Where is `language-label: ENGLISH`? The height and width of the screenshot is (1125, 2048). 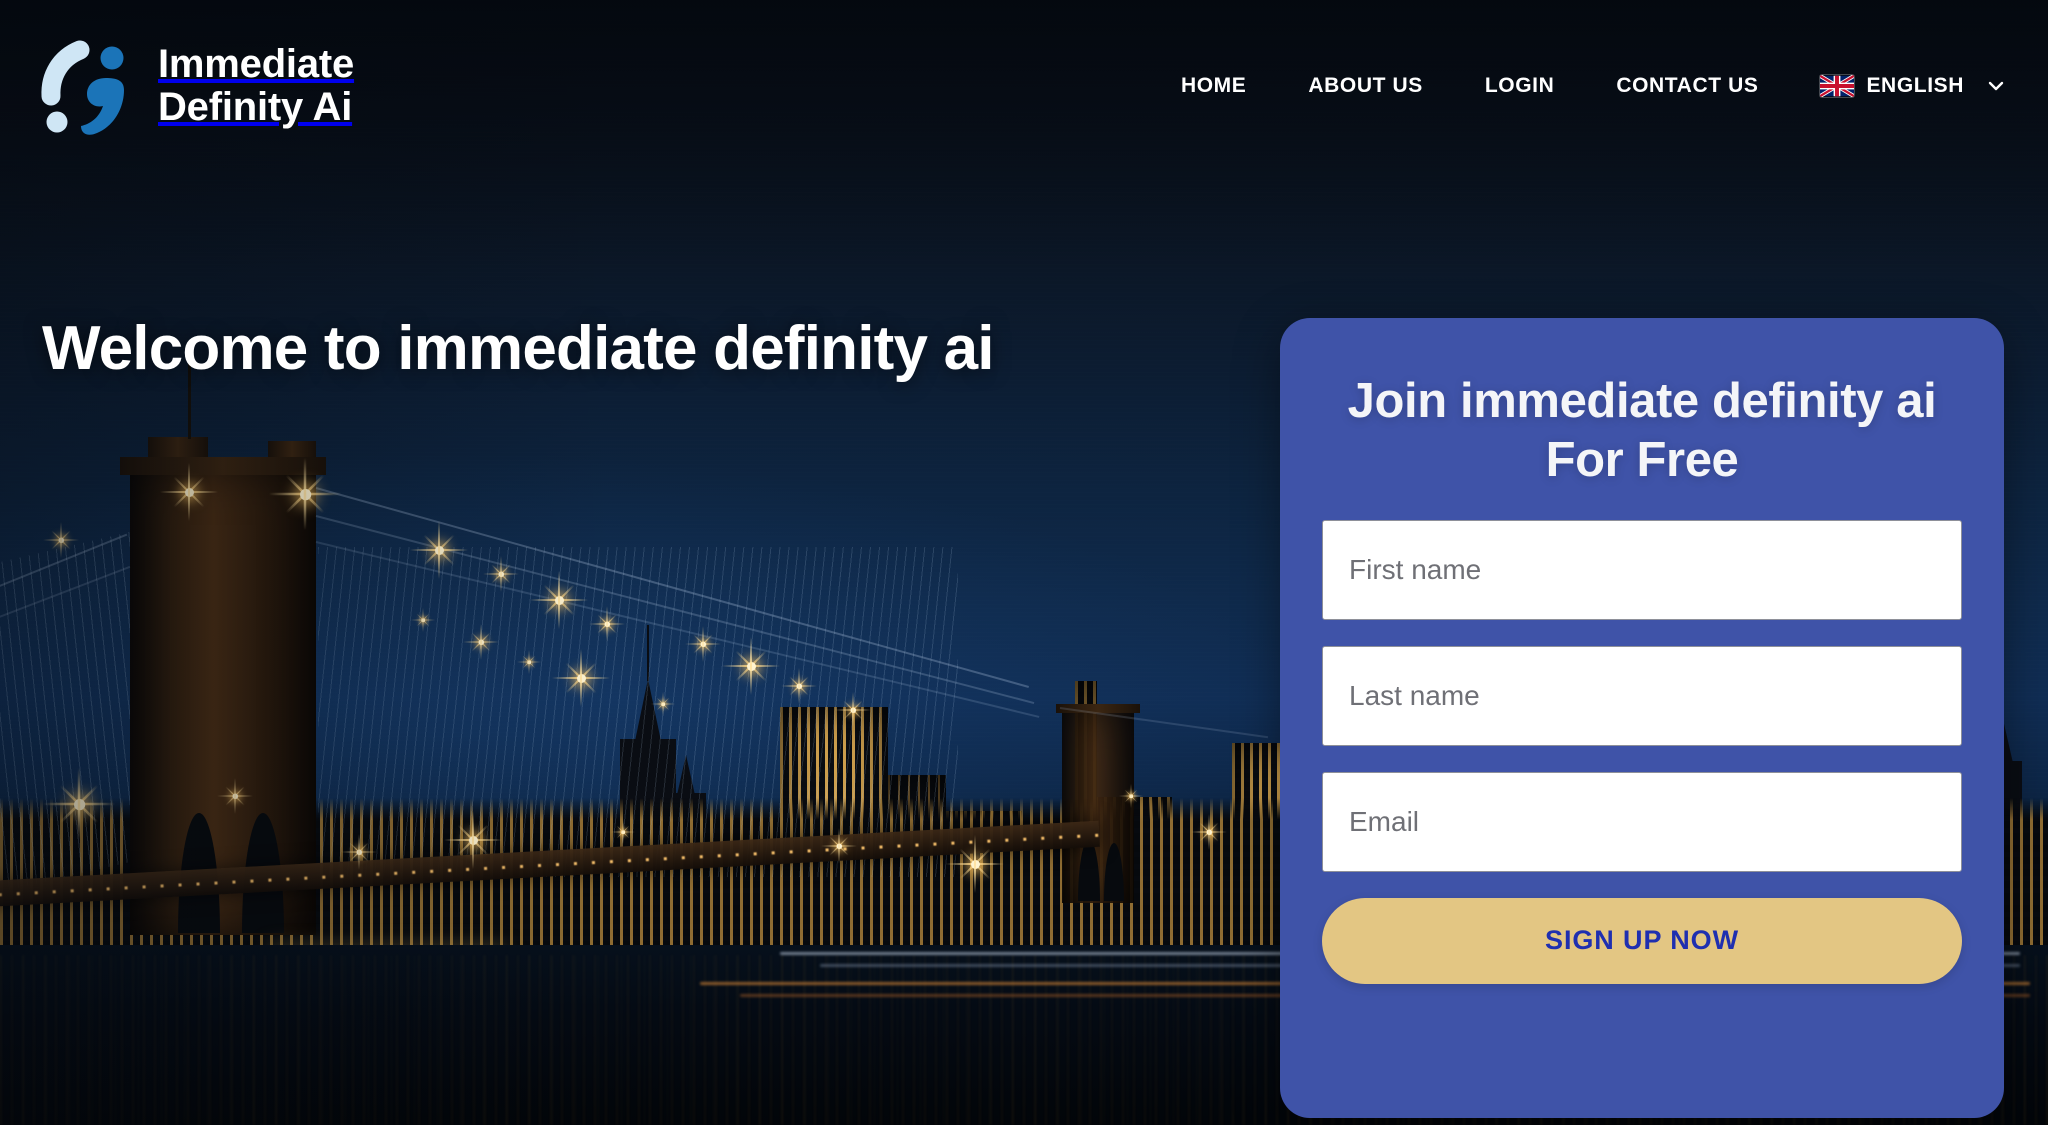
language-label: ENGLISH is located at coordinates (1915, 85).